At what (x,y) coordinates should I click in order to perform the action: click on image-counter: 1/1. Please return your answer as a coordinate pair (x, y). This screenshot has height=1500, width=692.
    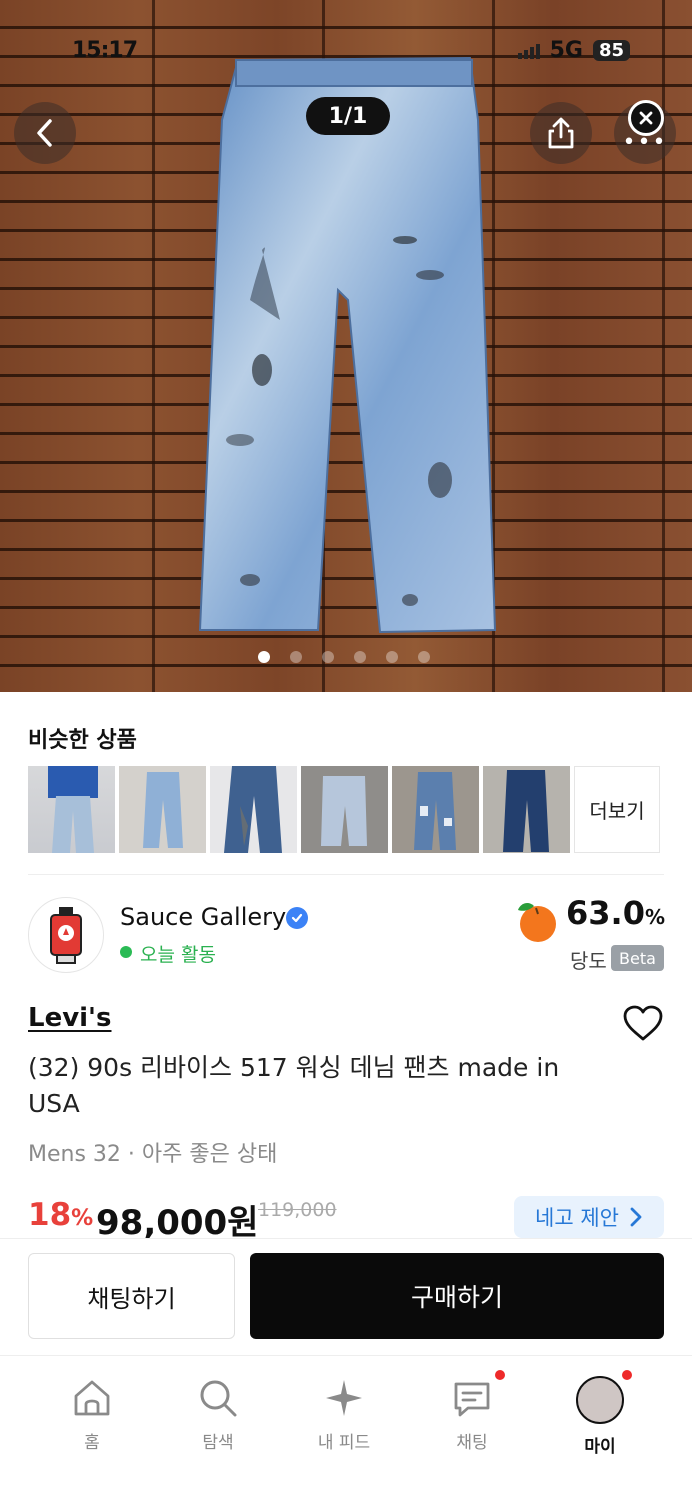
    Looking at the image, I should click on (348, 116).